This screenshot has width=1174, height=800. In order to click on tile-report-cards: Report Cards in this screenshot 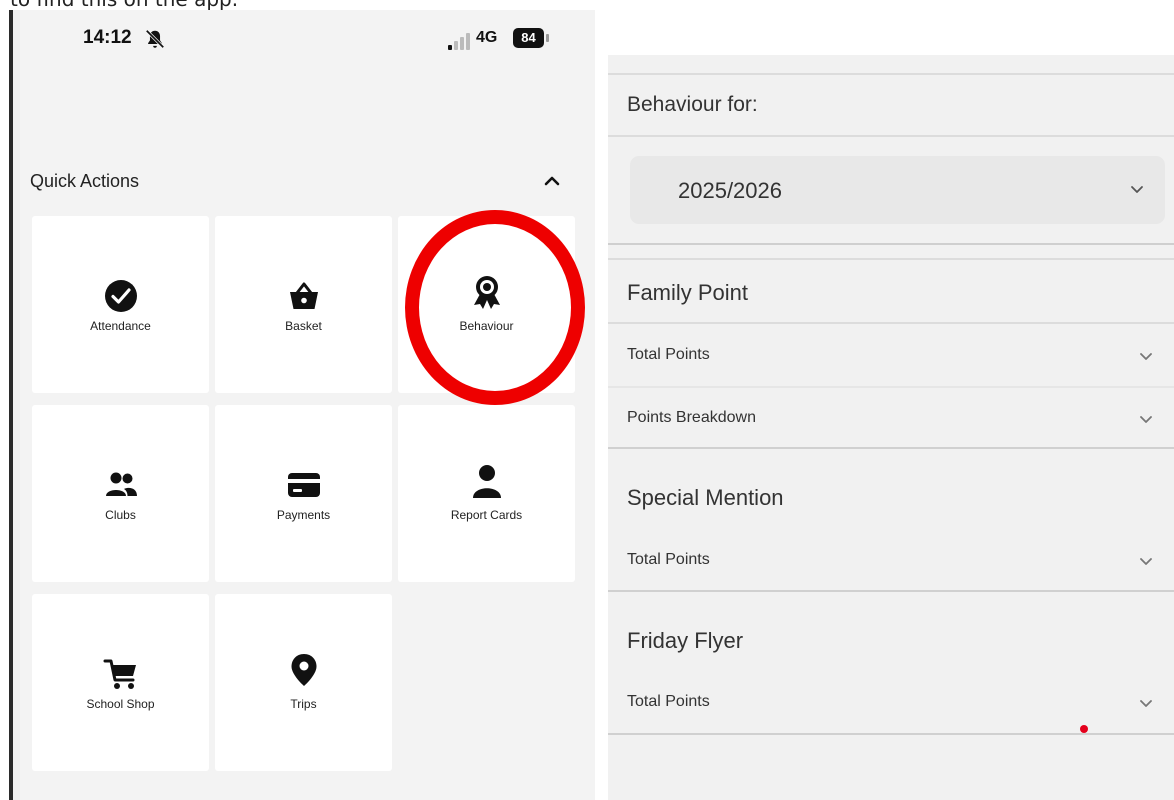, I will do `click(486, 493)`.